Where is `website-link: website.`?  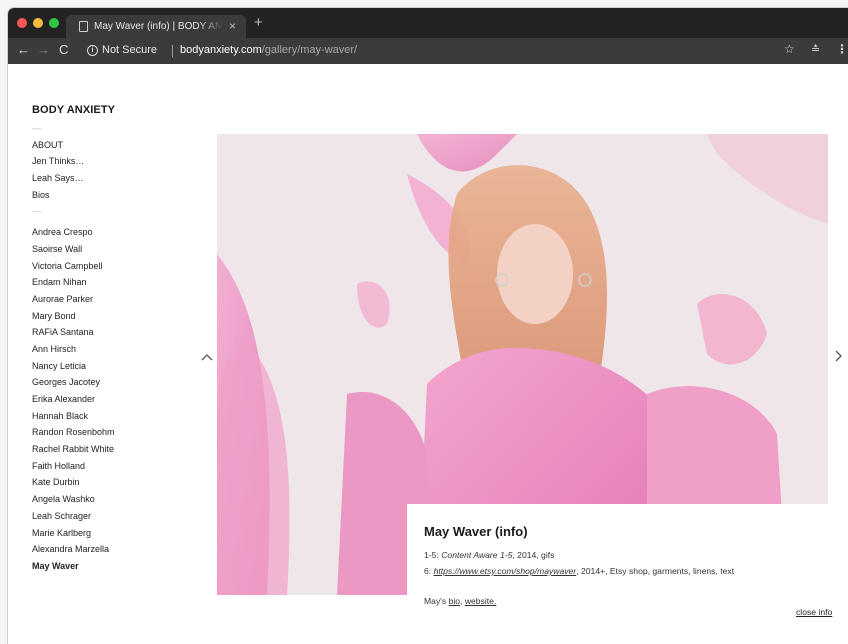
website-link: website. is located at coordinates (481, 601).